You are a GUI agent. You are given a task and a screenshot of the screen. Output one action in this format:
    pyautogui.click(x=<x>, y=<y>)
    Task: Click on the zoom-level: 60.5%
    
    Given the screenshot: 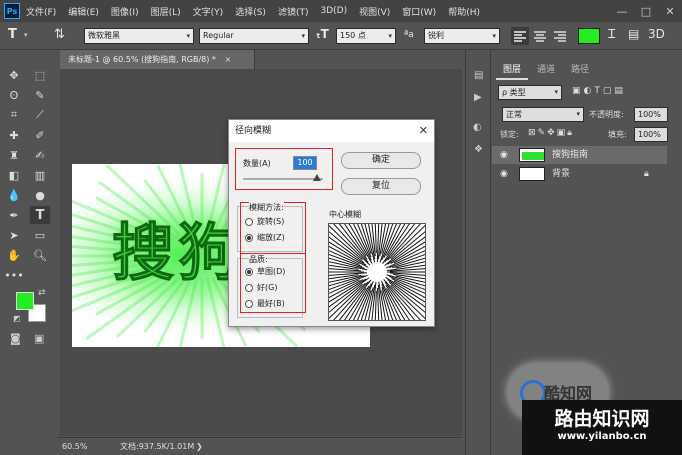 What is the action you would take?
    pyautogui.click(x=74, y=446)
    